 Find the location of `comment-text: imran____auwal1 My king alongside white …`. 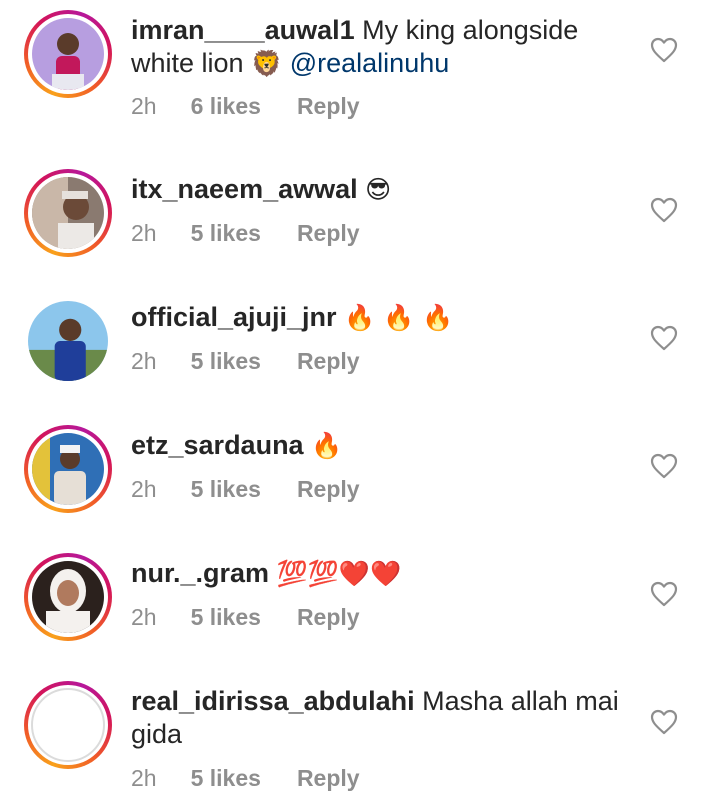

comment-text: imran____auwal1 My king alongside white … is located at coordinates (381, 47).